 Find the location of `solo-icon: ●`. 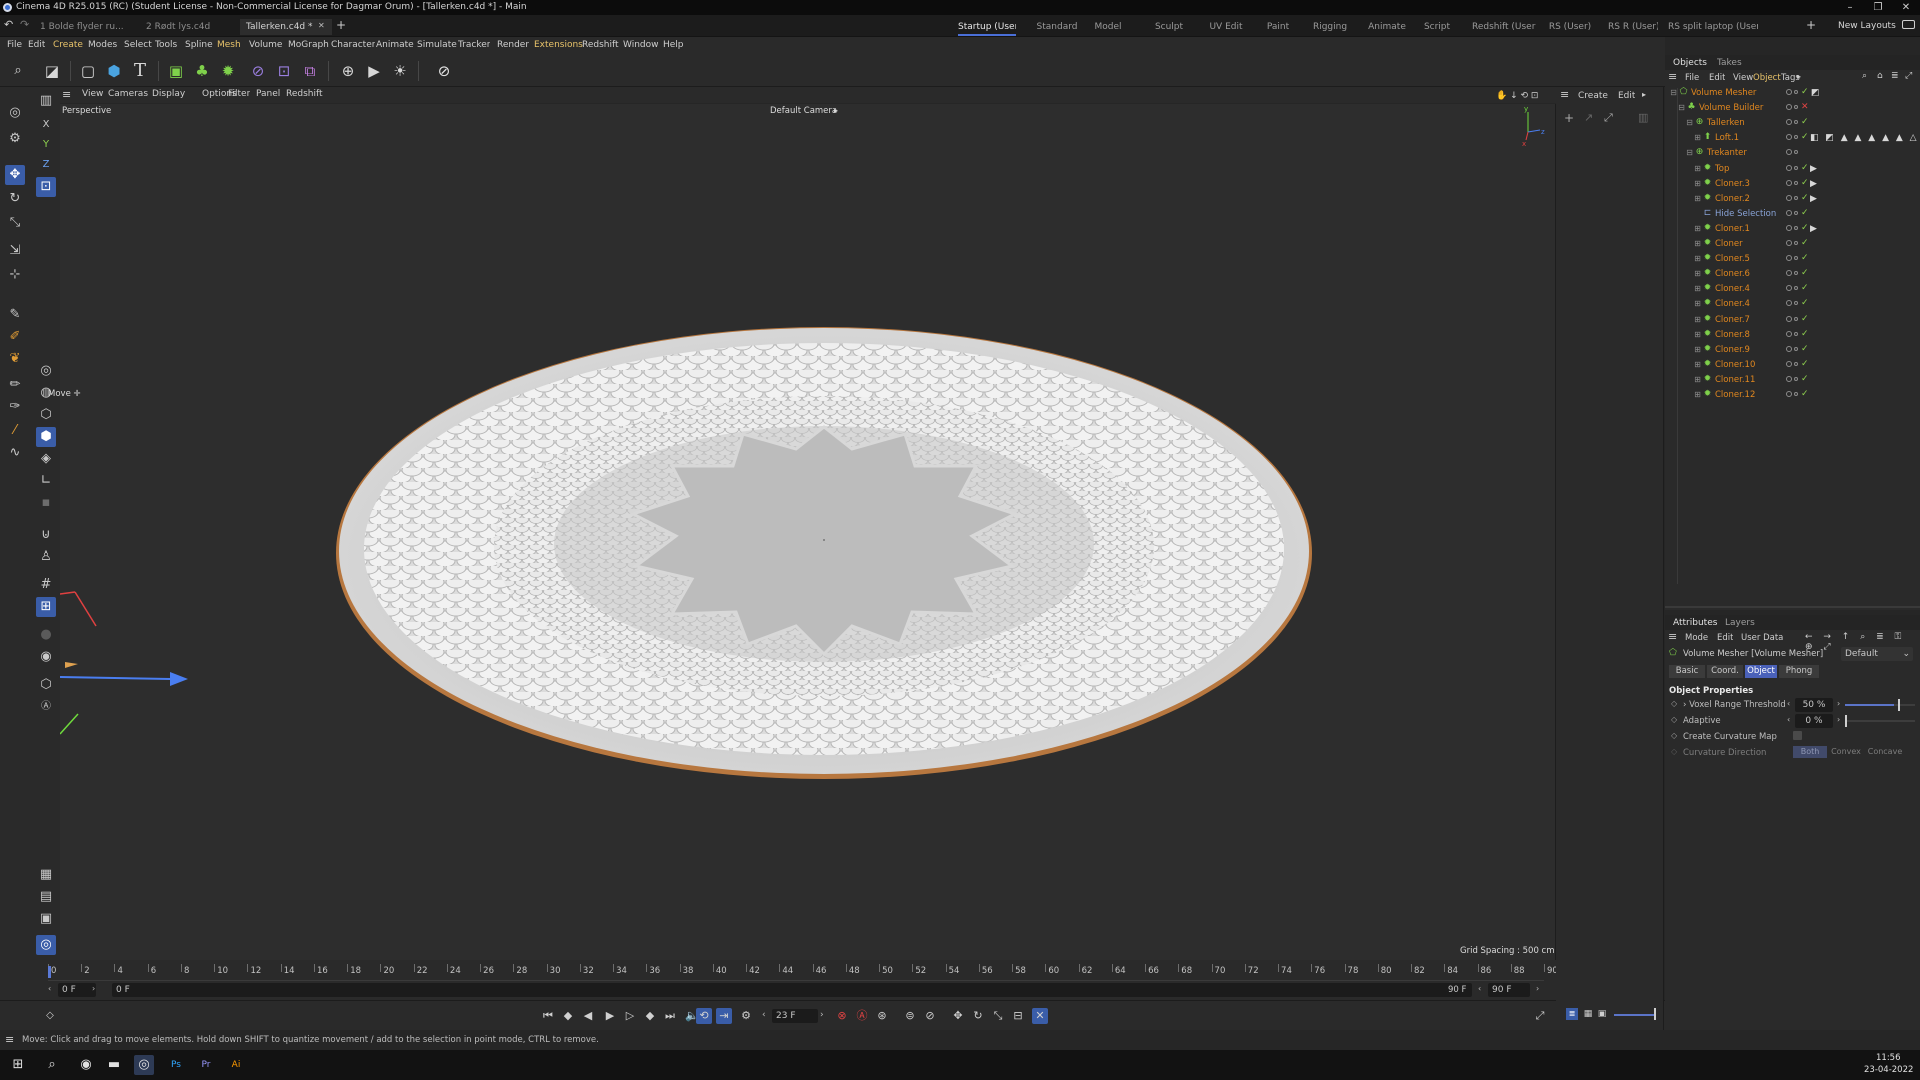

solo-icon: ● is located at coordinates (46, 635).